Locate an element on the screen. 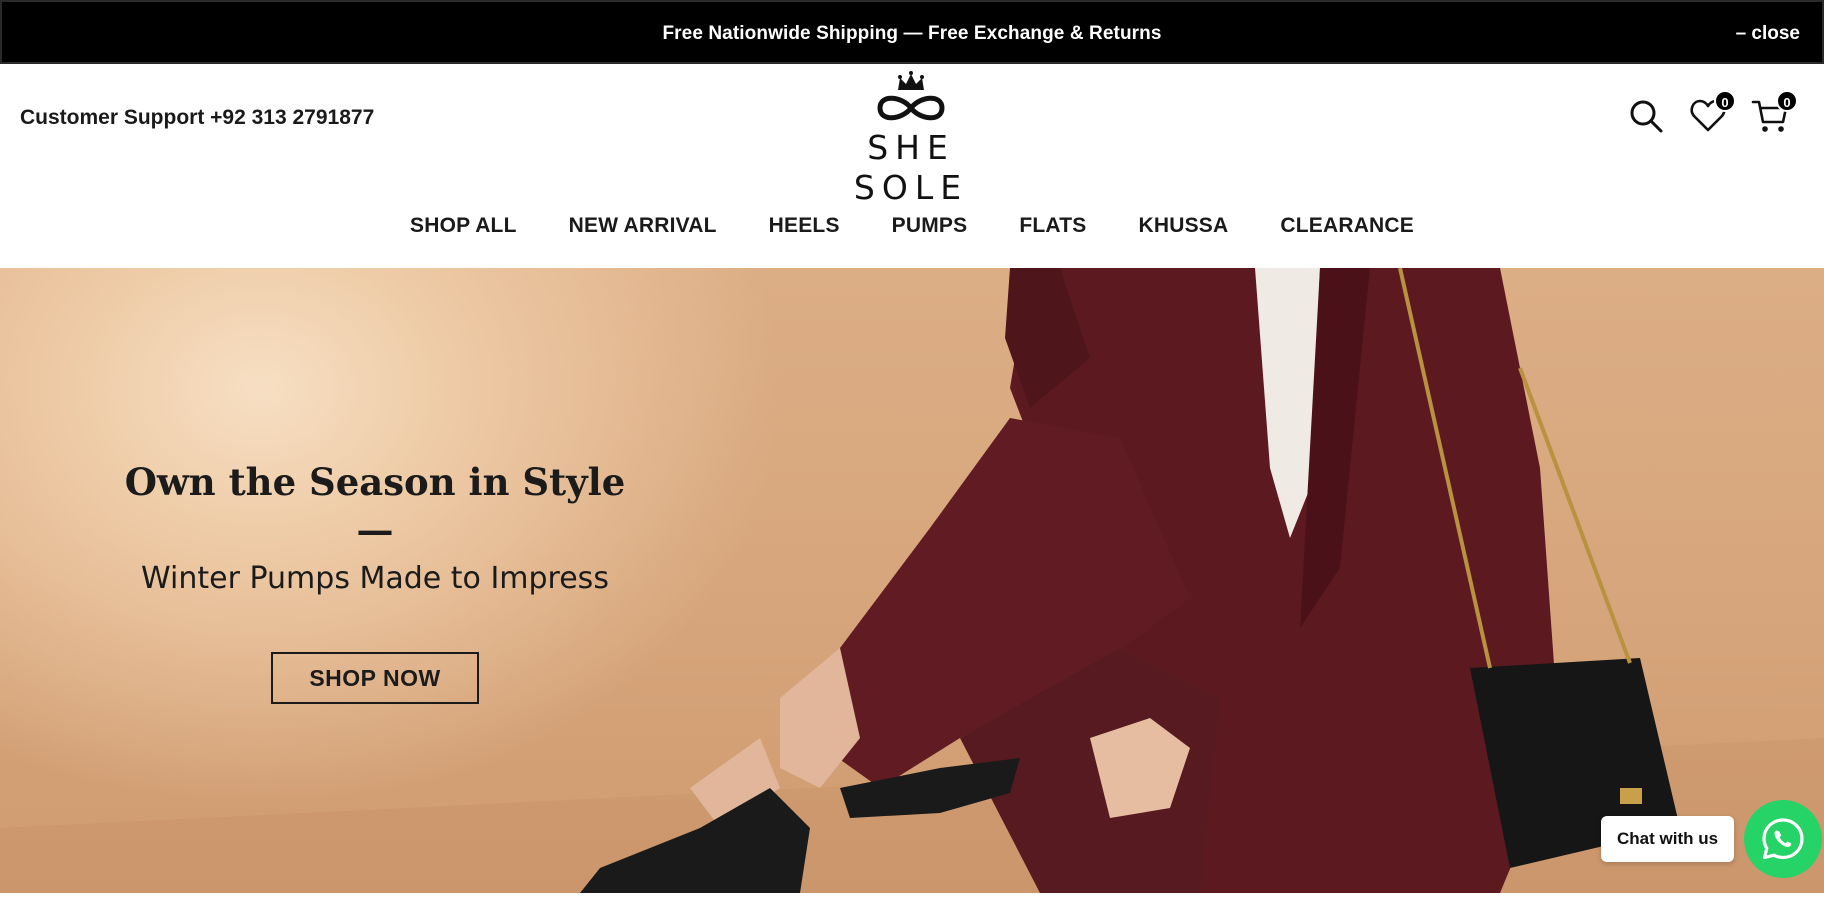 This screenshot has width=1824, height=897. logo-wordmark: SHE SOLE is located at coordinates (911, 167).